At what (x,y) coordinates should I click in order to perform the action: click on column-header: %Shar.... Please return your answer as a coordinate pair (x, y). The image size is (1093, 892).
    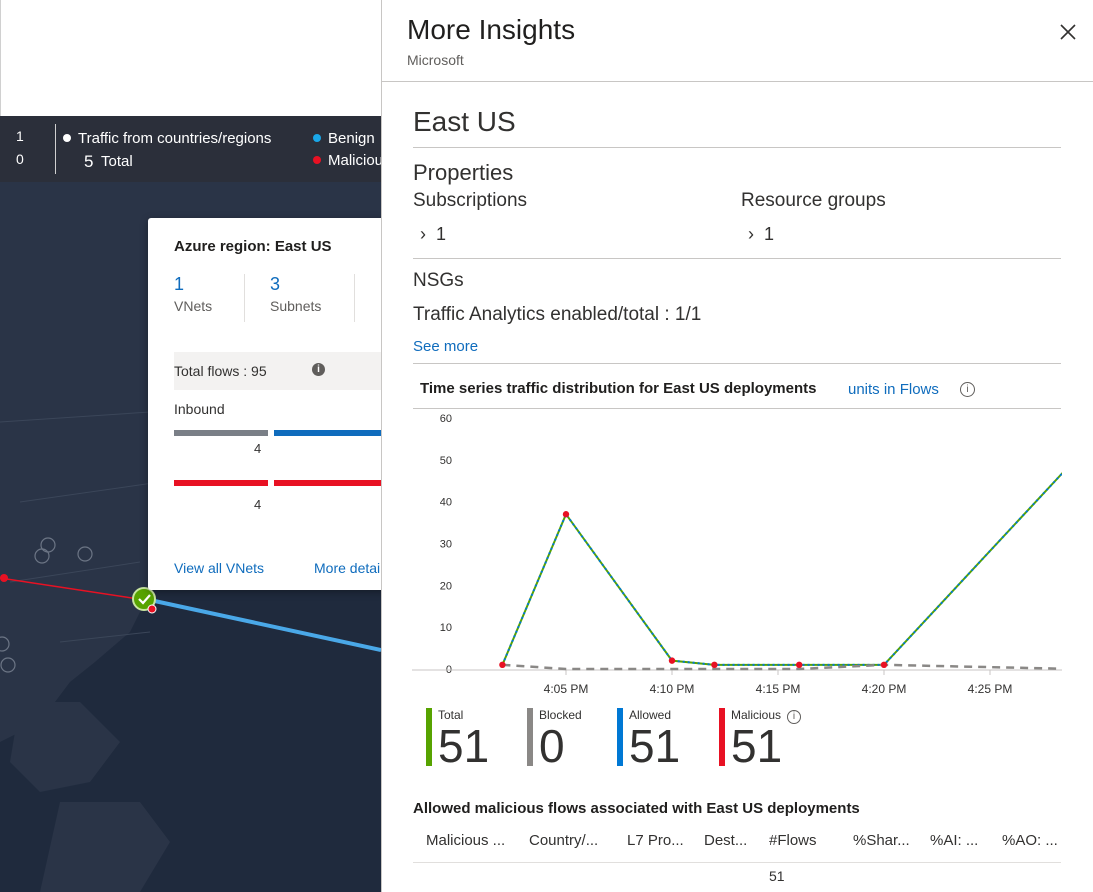
    Looking at the image, I should click on (881, 840).